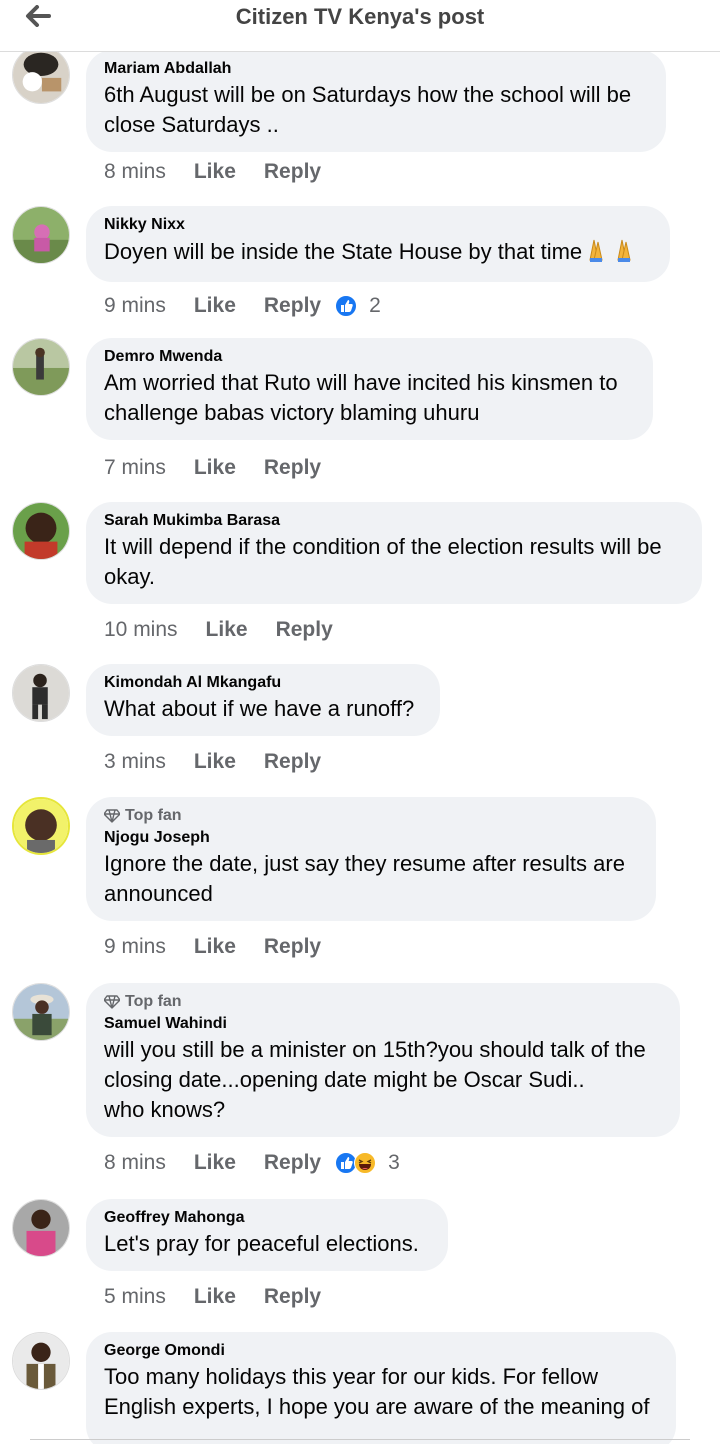 The width and height of the screenshot is (720, 1444). What do you see at coordinates (267, 1218) in the screenshot?
I see `commenter-name: Geoffrey Mahonga` at bounding box center [267, 1218].